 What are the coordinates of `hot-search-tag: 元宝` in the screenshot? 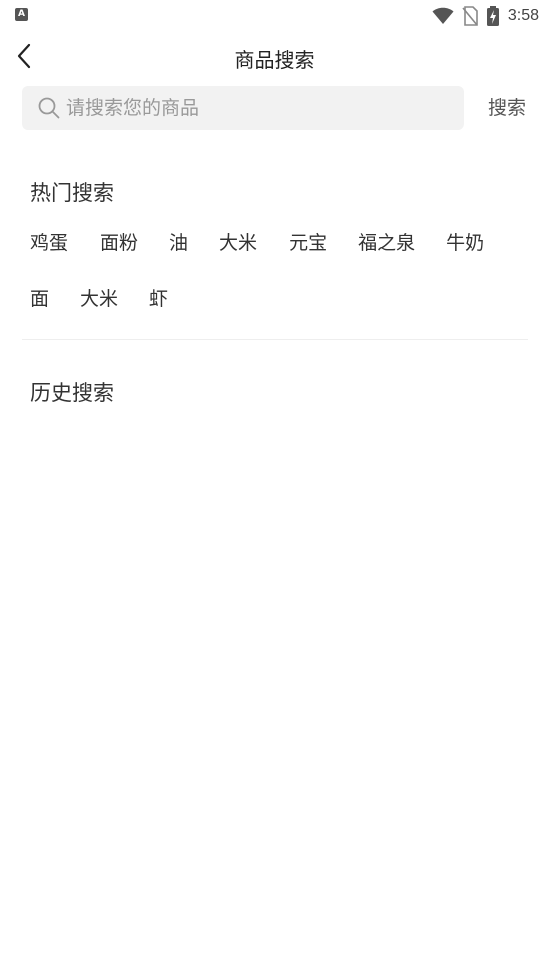 It's located at (308, 243).